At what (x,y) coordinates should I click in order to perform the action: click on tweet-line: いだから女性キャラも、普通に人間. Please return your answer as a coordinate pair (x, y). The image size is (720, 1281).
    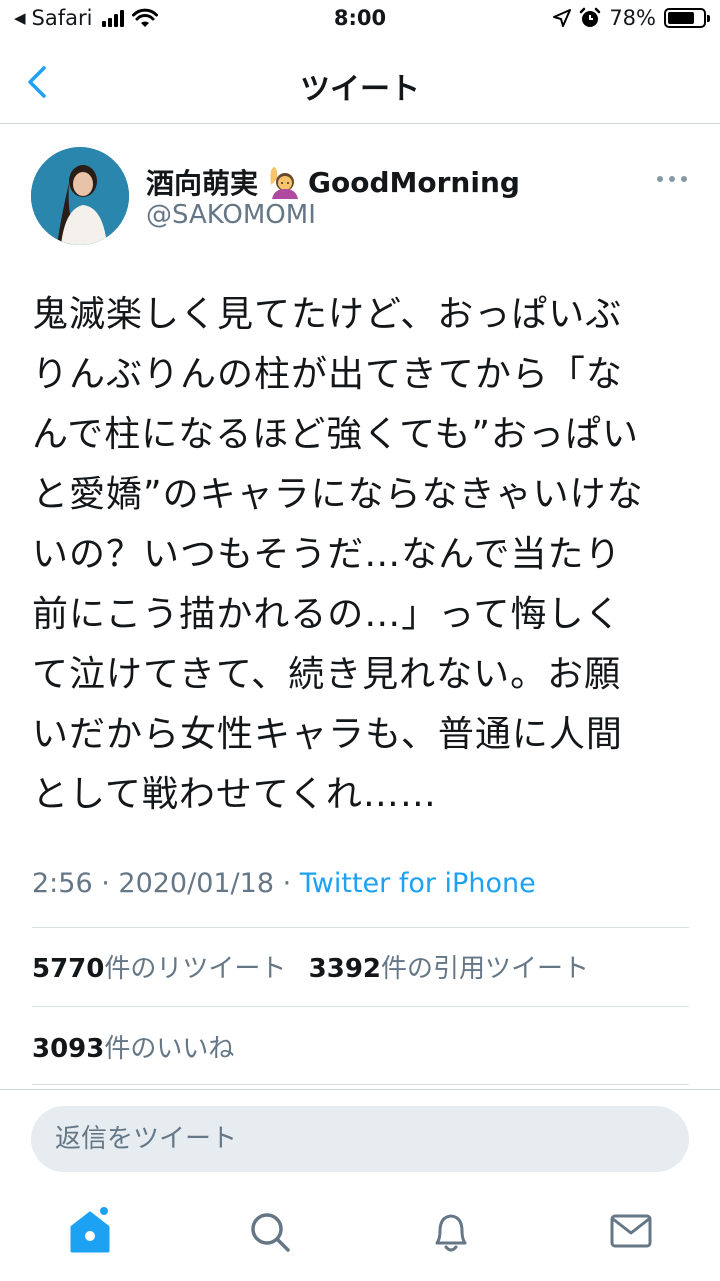
    Looking at the image, I should click on (327, 734).